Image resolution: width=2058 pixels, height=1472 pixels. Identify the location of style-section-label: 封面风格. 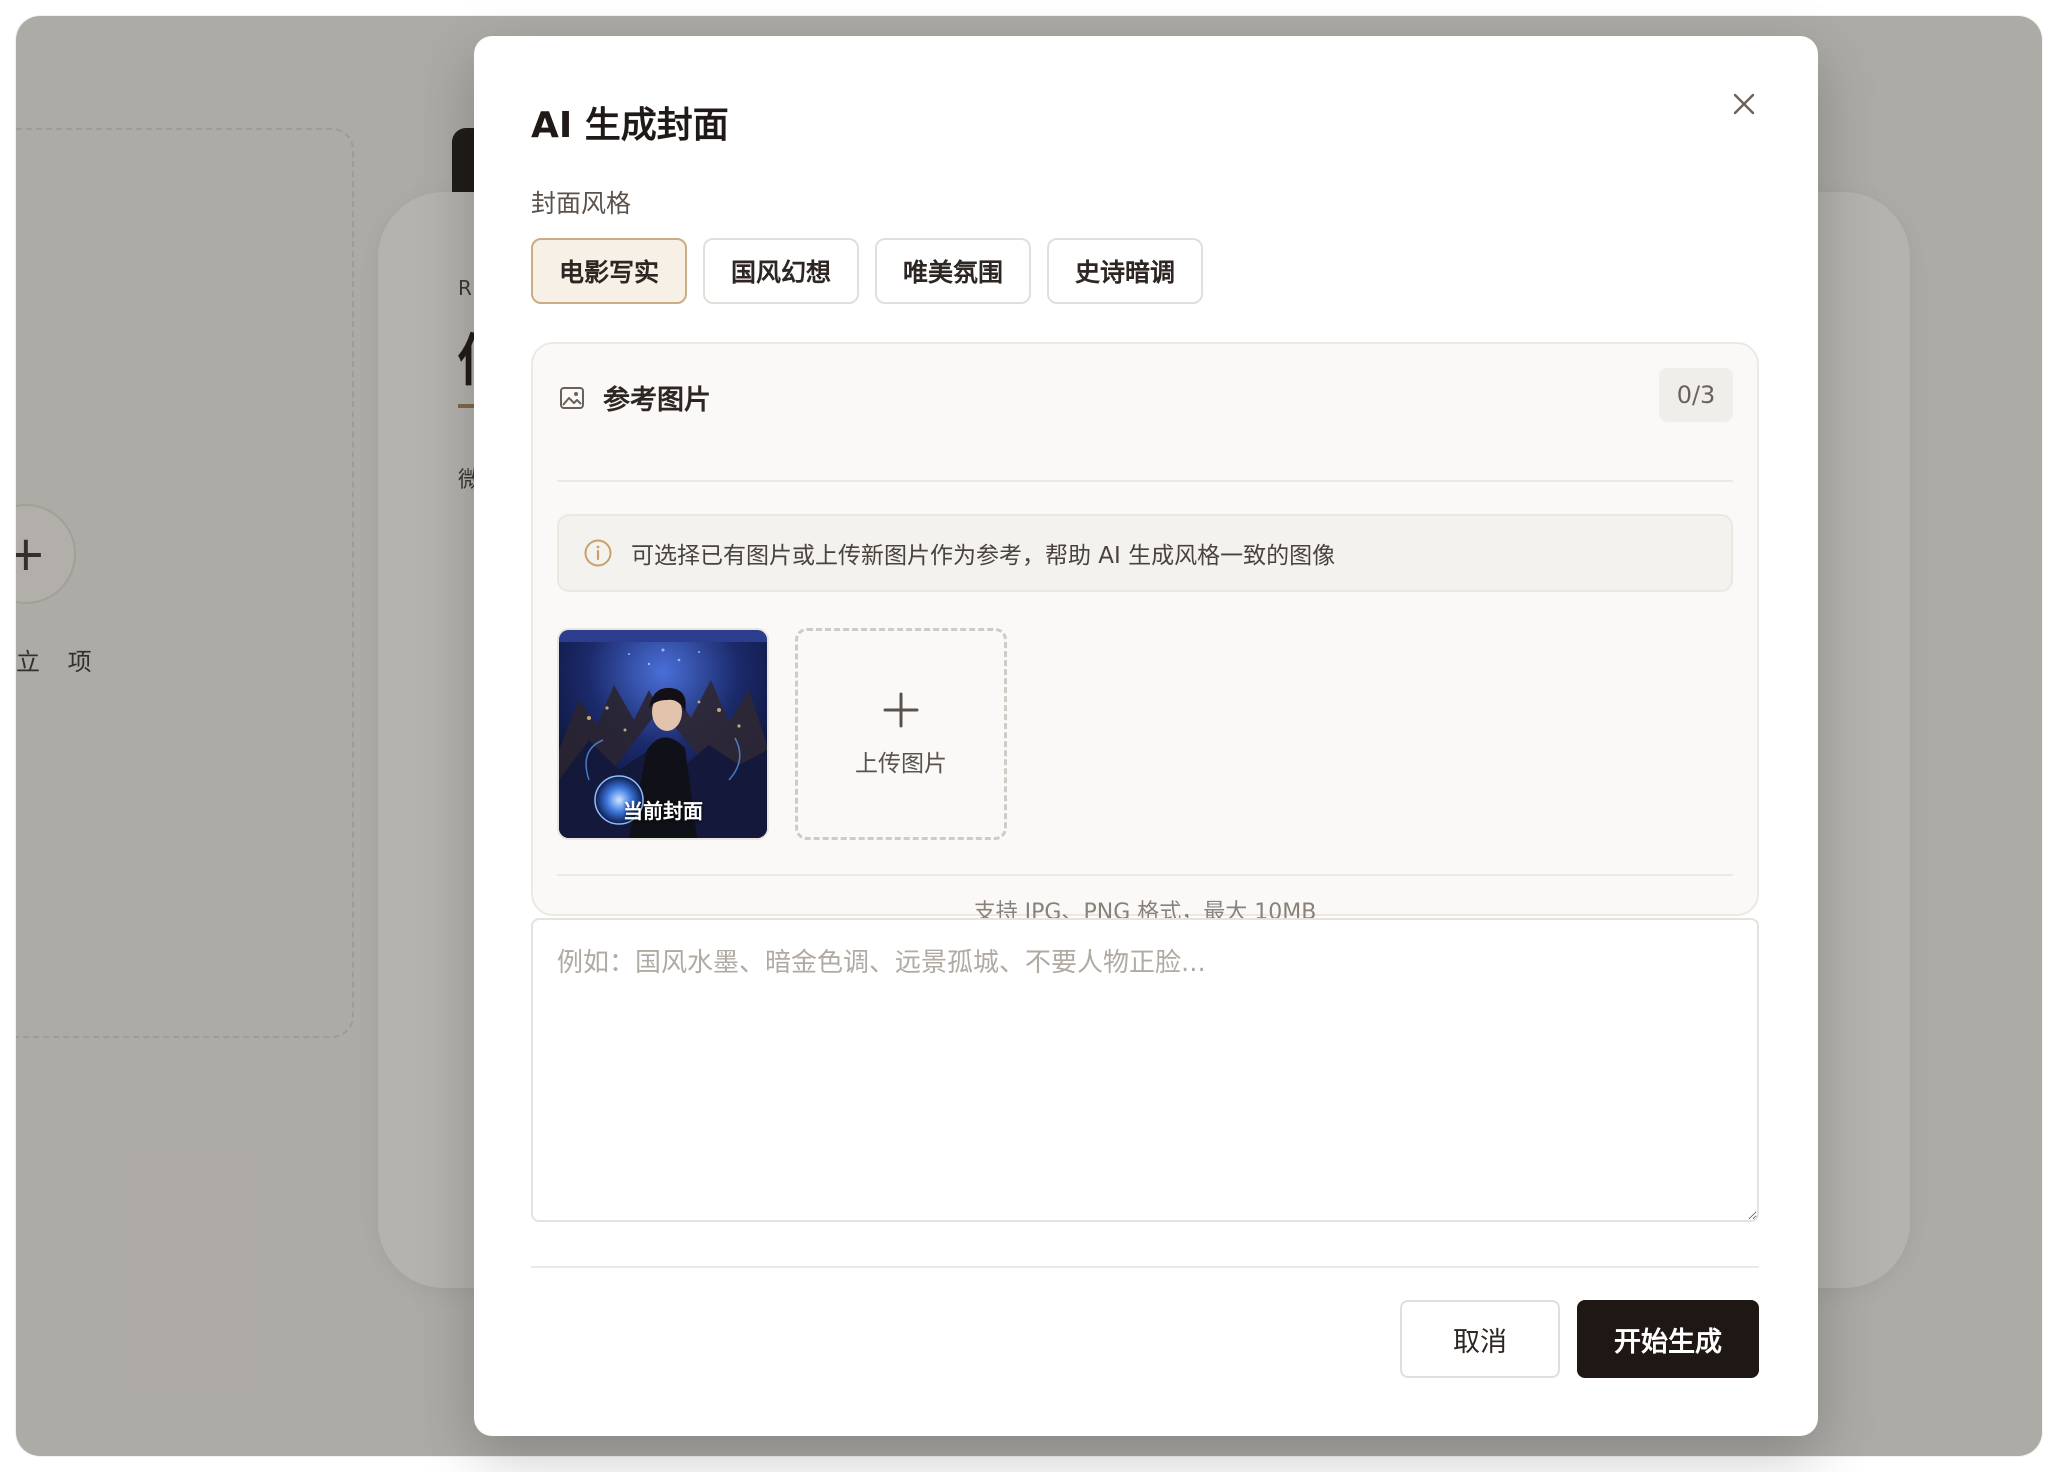
(581, 203).